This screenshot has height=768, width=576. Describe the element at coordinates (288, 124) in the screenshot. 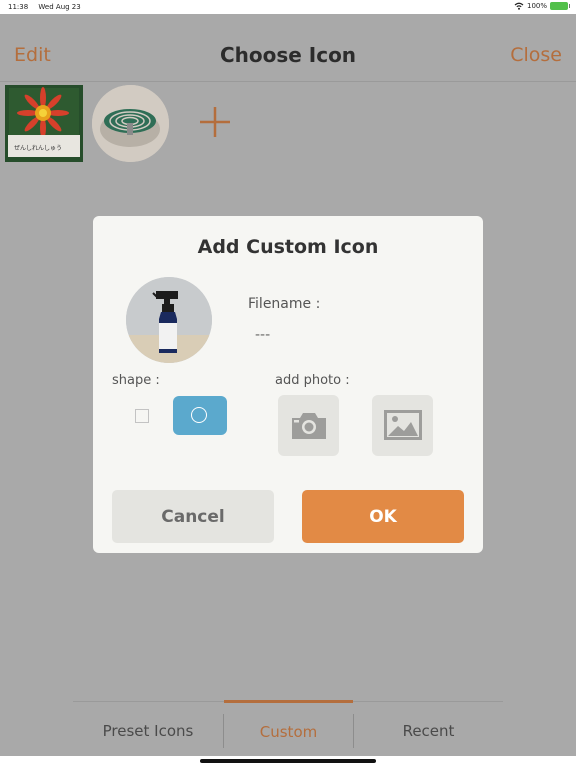

I see `custom-icon-strip: ぜんしれんしゅう` at that location.